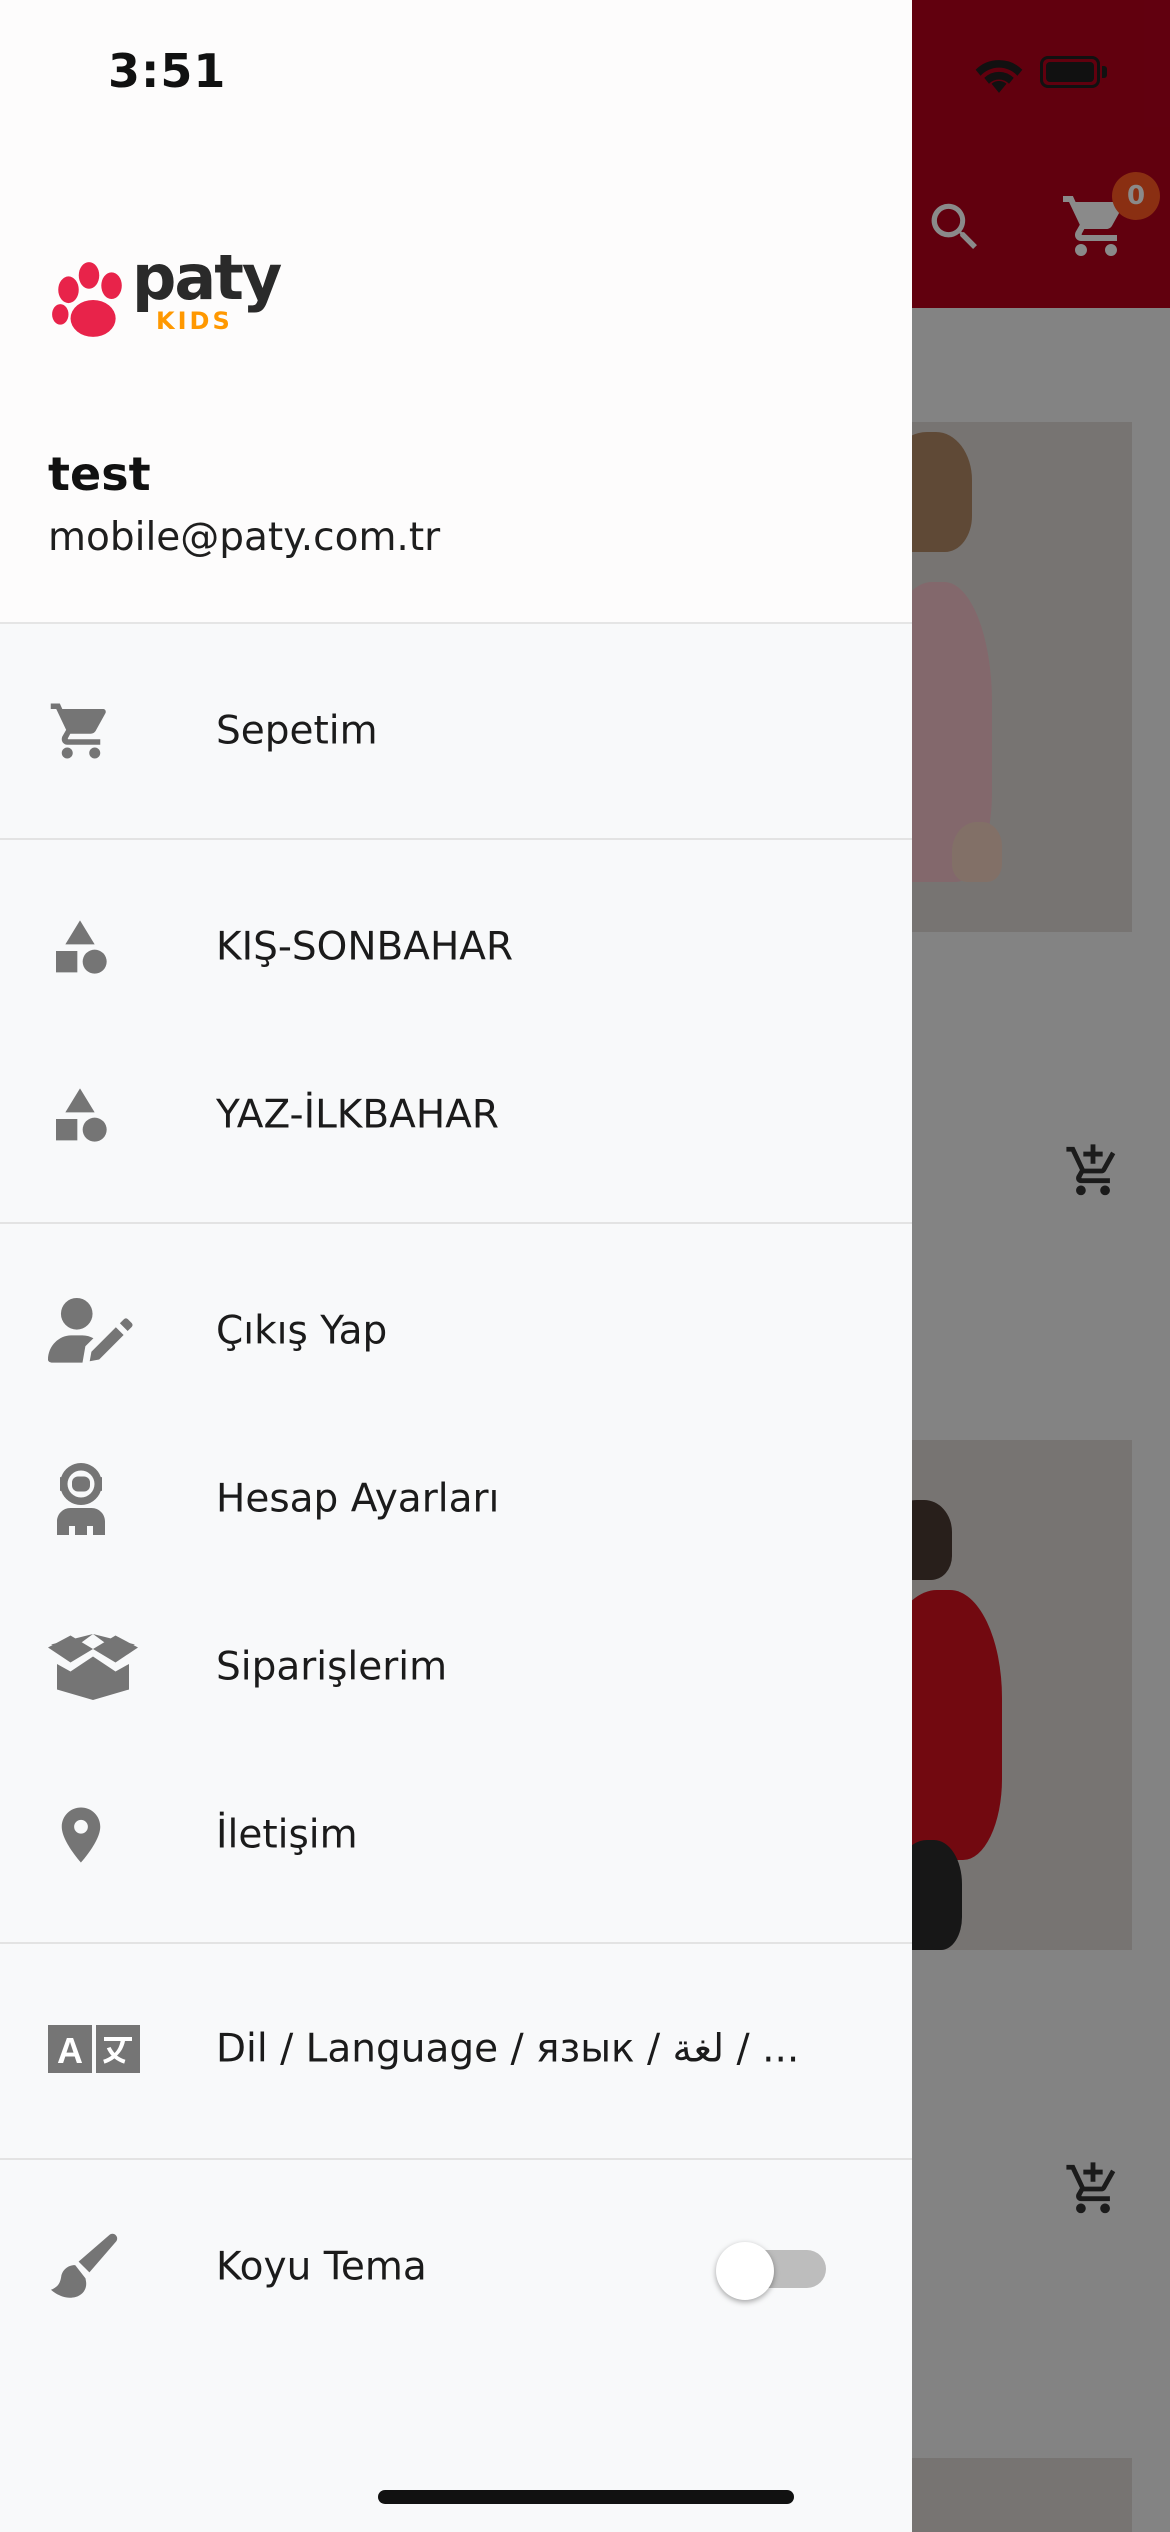 The height and width of the screenshot is (2532, 1170). I want to click on menu-item-orders: Siparişlerim, so click(456, 1667).